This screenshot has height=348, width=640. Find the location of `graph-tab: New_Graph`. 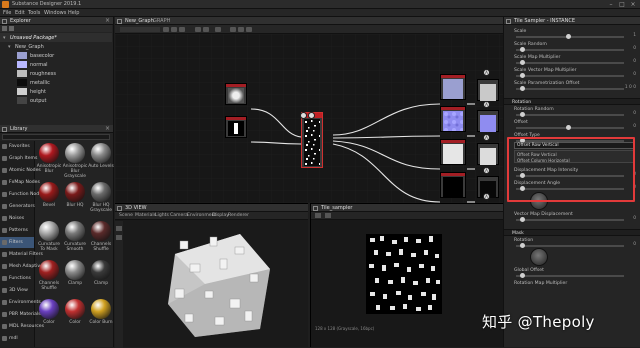

graph-tab: New_Graph is located at coordinates (139, 21).